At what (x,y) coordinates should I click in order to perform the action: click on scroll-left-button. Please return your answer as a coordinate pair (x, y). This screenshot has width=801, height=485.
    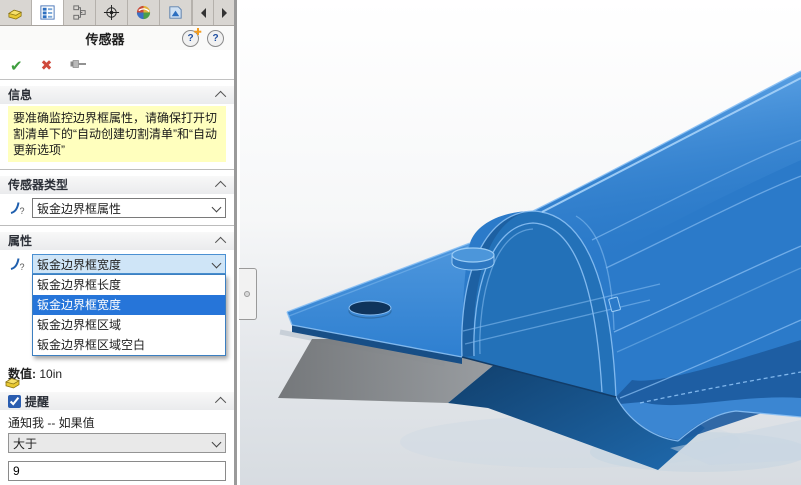
    Looking at the image, I should click on (202, 12).